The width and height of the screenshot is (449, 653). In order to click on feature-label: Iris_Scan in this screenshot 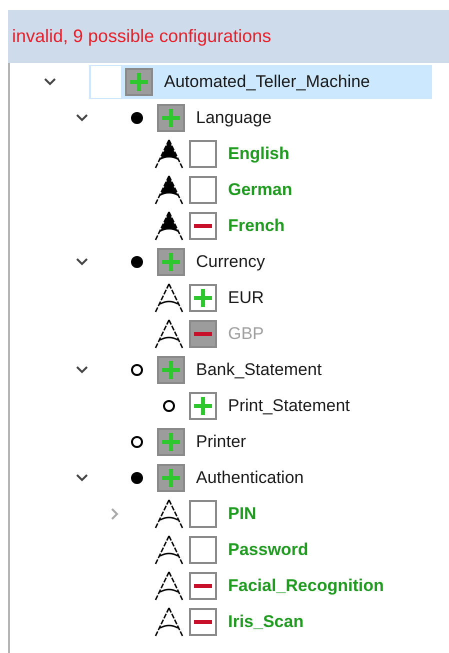, I will do `click(266, 622)`.